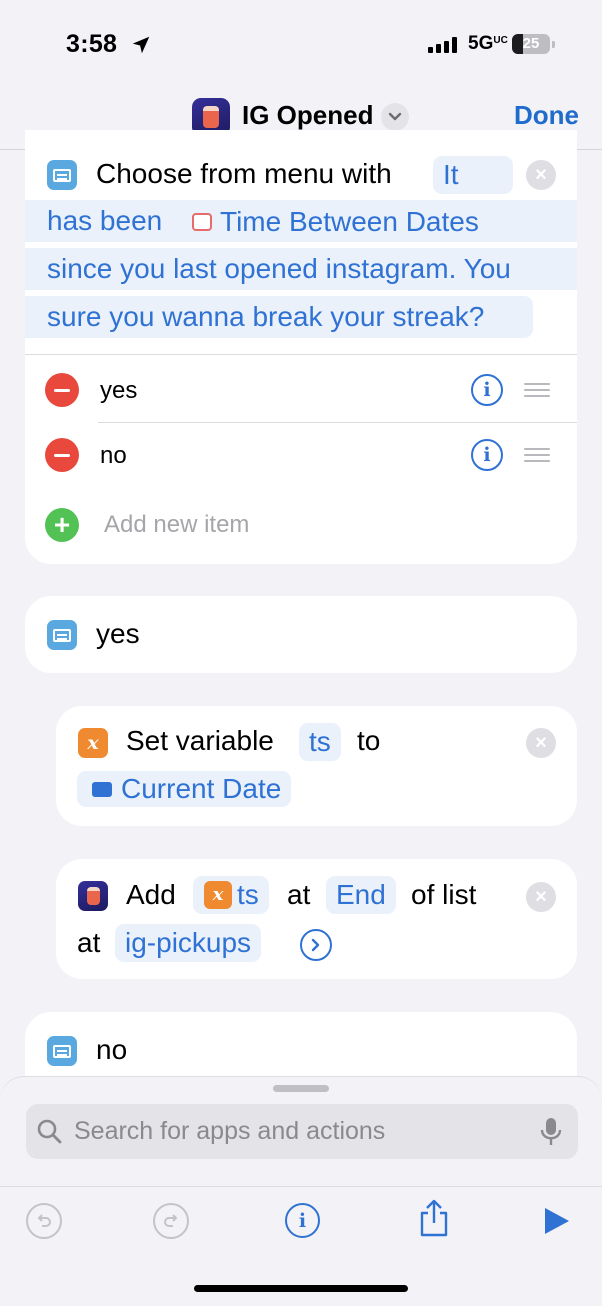 The image size is (602, 1306). I want to click on add-new-item-placeholder: Add new item, so click(176, 525).